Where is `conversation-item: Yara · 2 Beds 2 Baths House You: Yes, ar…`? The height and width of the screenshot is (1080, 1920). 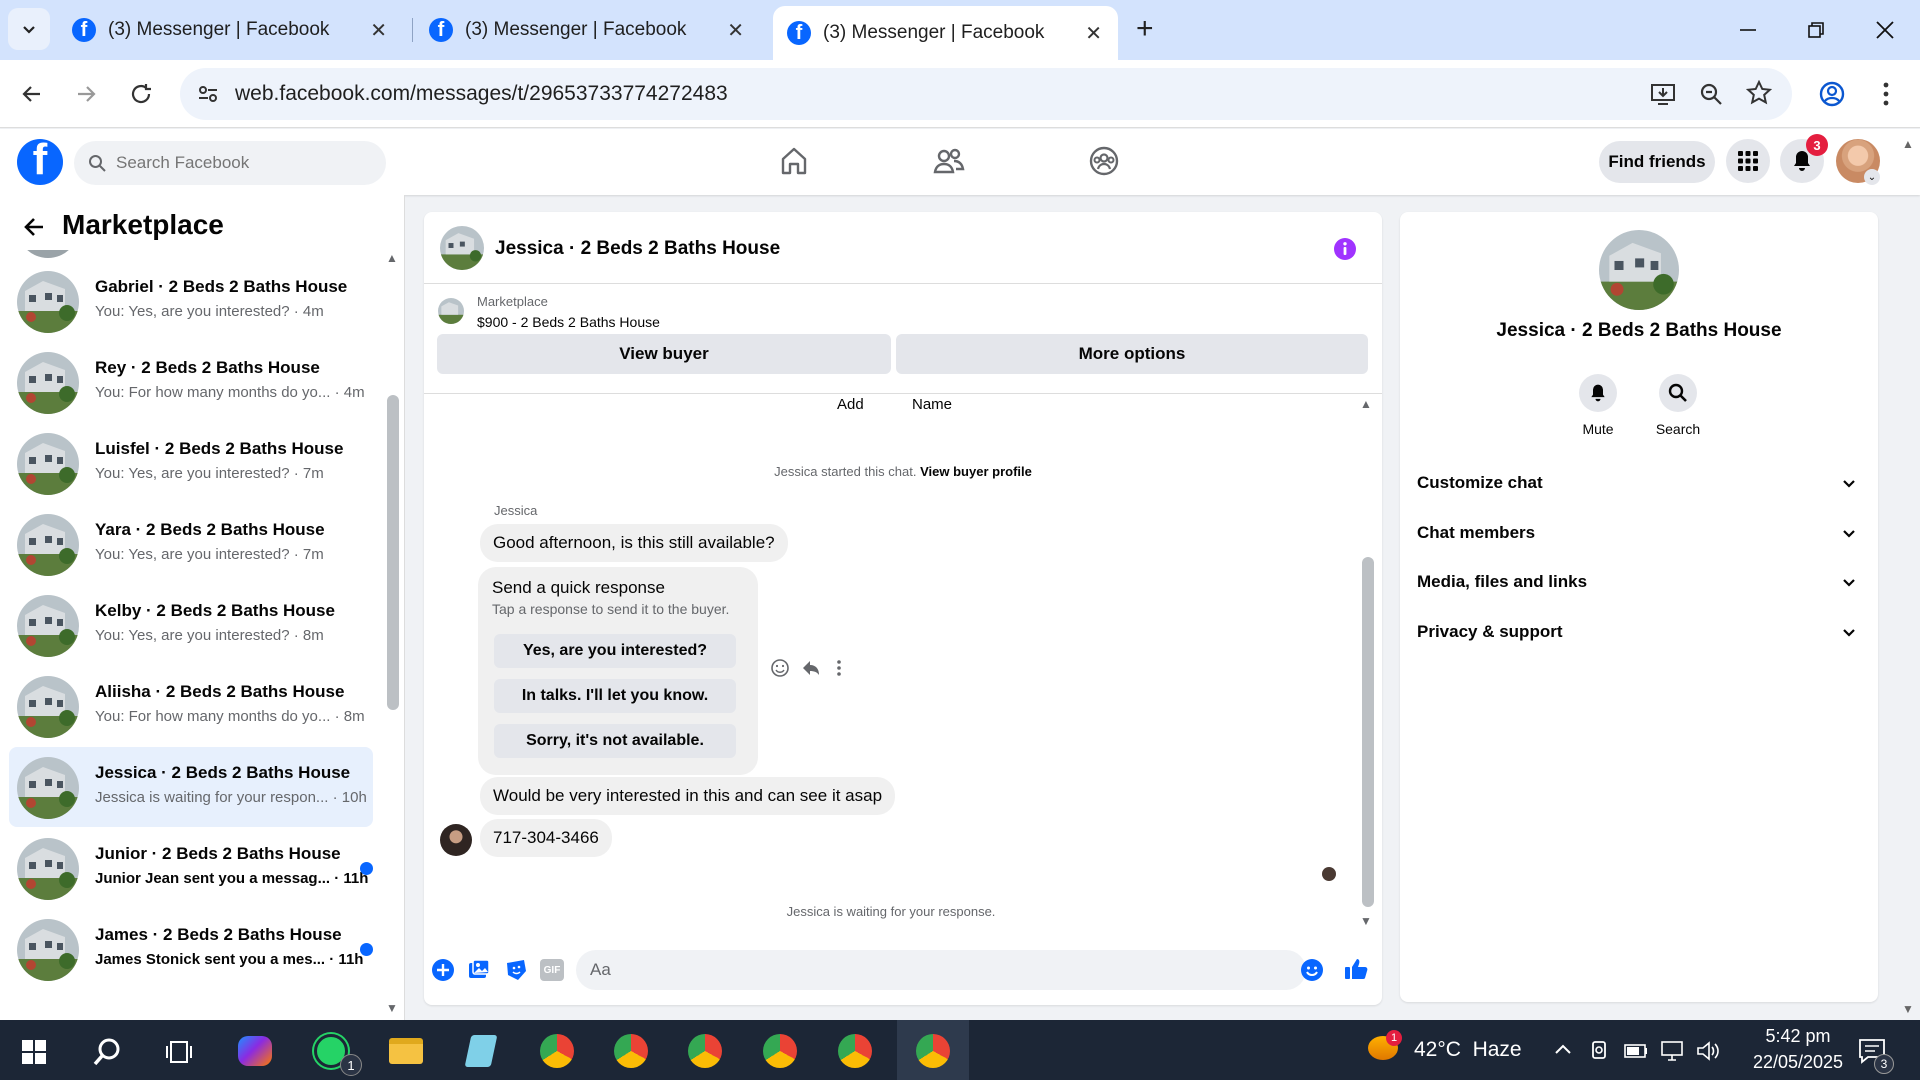
conversation-item: Yara · 2 Beds 2 Baths House You: Yes, ar… is located at coordinates (191, 544).